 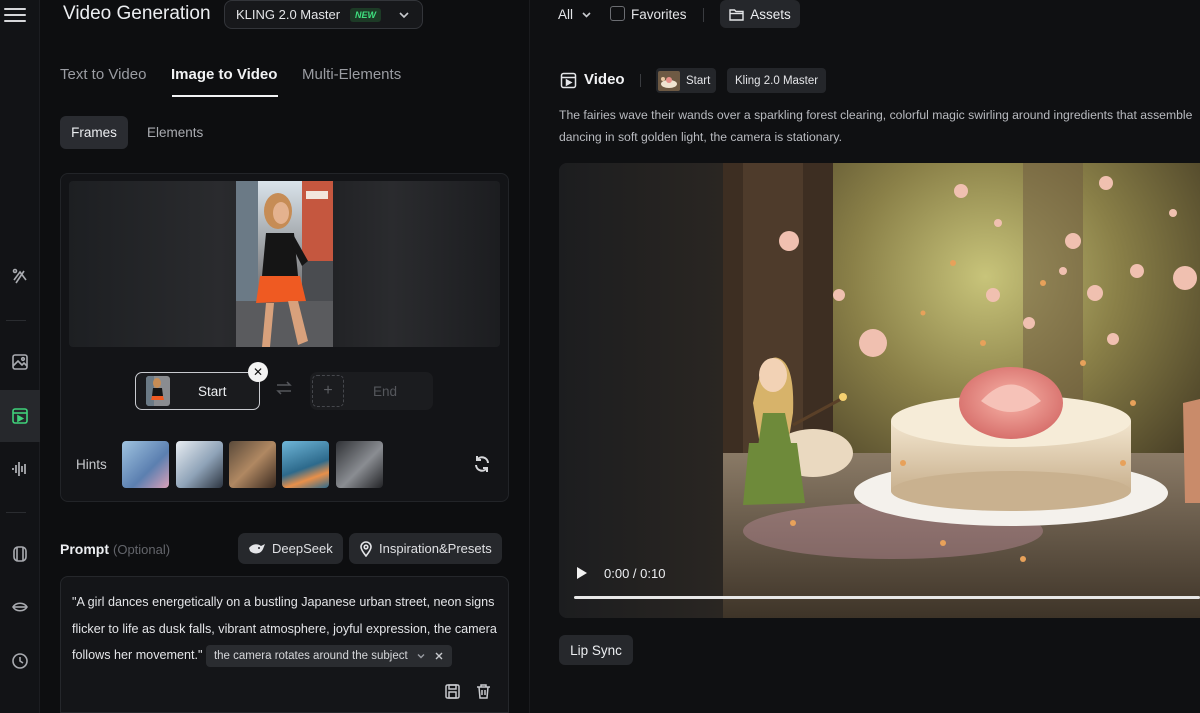 What do you see at coordinates (566, 14) in the screenshot?
I see `filter-all-label: All` at bounding box center [566, 14].